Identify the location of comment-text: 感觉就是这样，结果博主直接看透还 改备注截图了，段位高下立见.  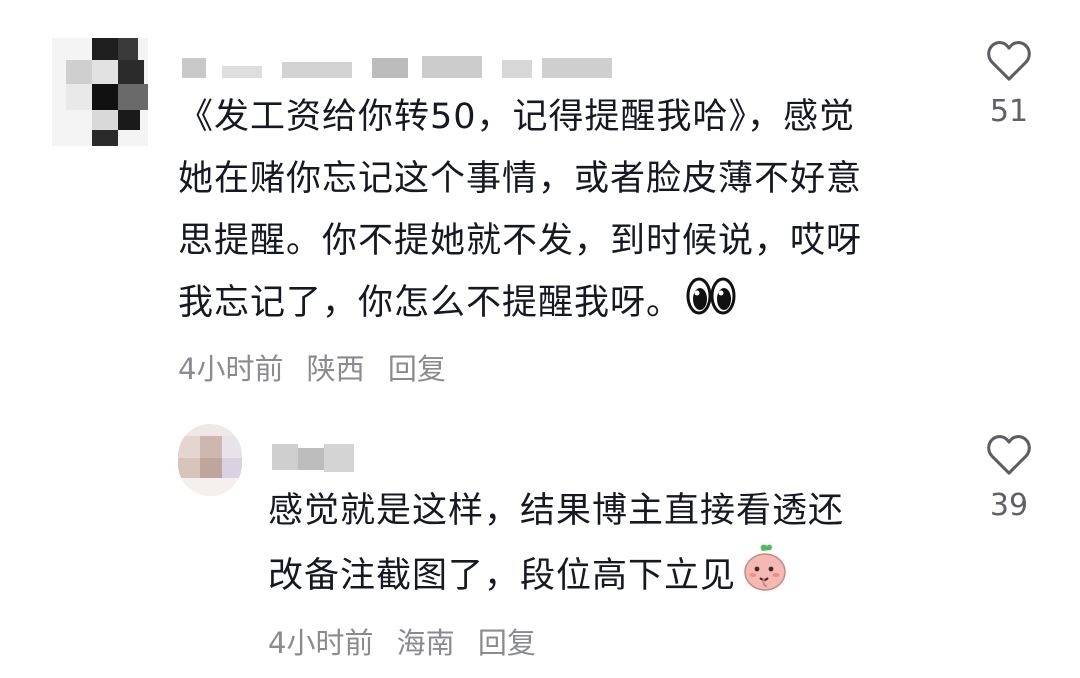
(598, 546).